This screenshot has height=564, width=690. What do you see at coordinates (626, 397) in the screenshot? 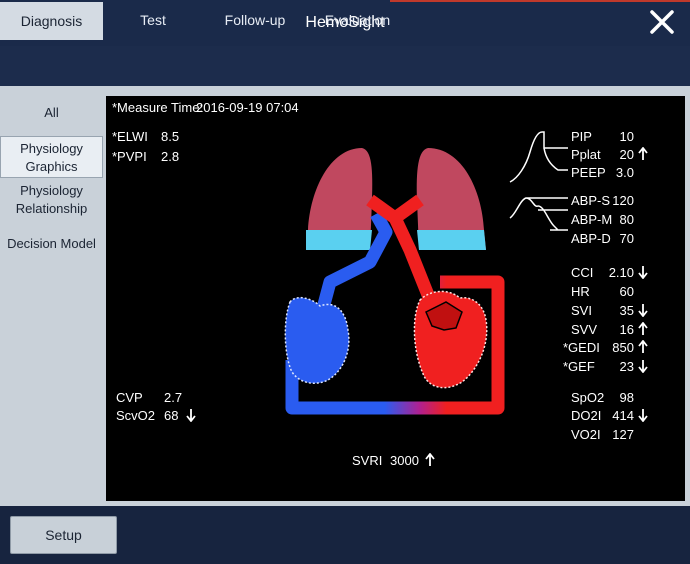
I see `spo2-value: 98` at bounding box center [626, 397].